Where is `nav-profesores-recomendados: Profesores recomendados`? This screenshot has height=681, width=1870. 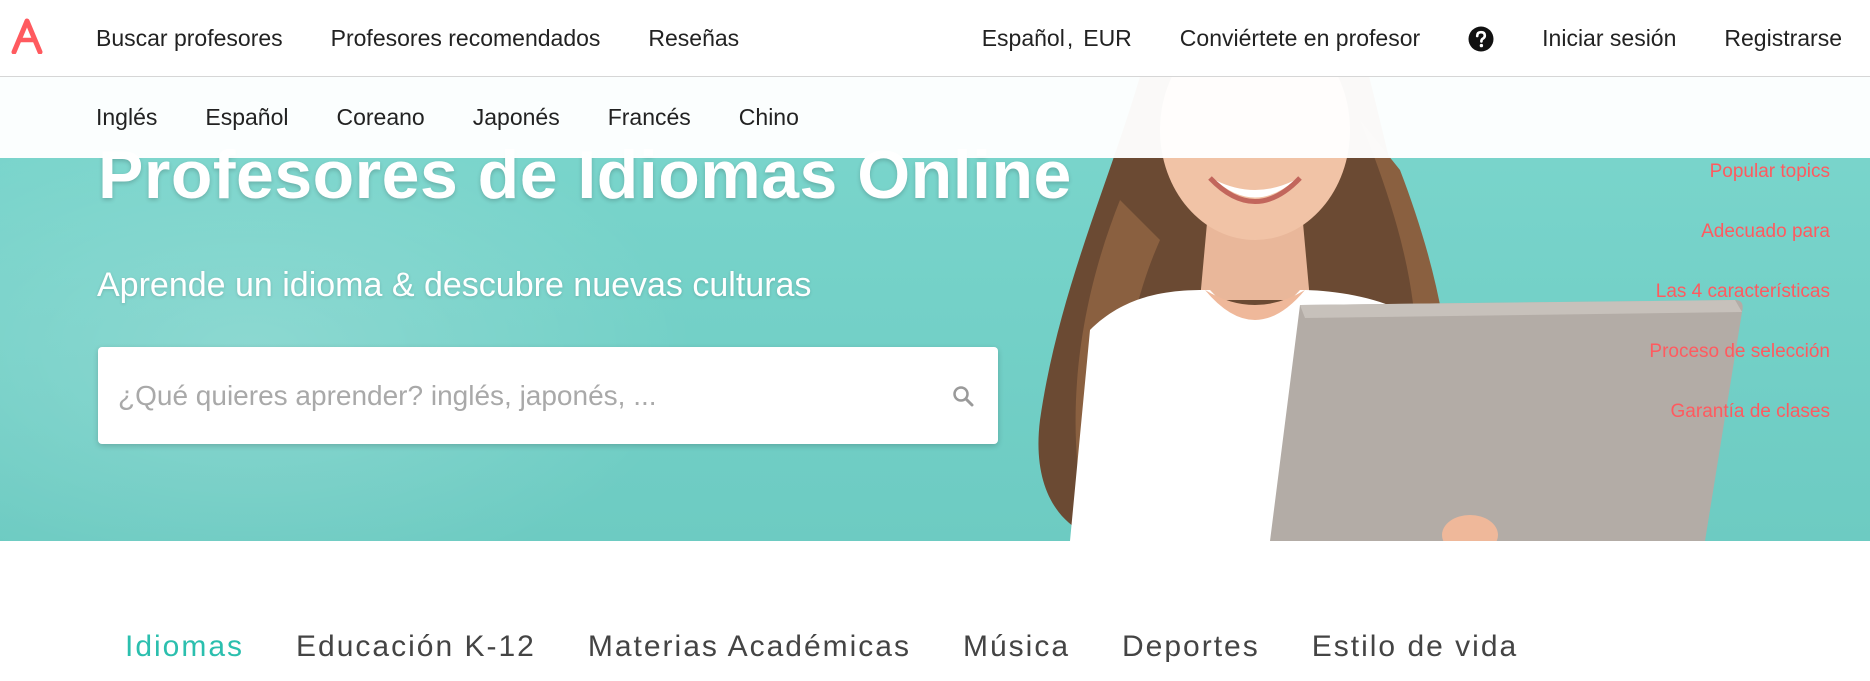
nav-profesores-recomendados: Profesores recomendados is located at coordinates (466, 38).